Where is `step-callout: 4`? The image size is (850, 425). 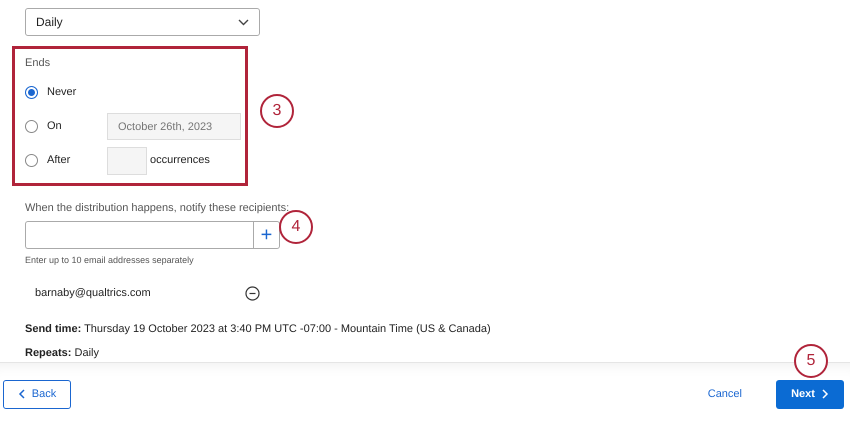 step-callout: 4 is located at coordinates (296, 227).